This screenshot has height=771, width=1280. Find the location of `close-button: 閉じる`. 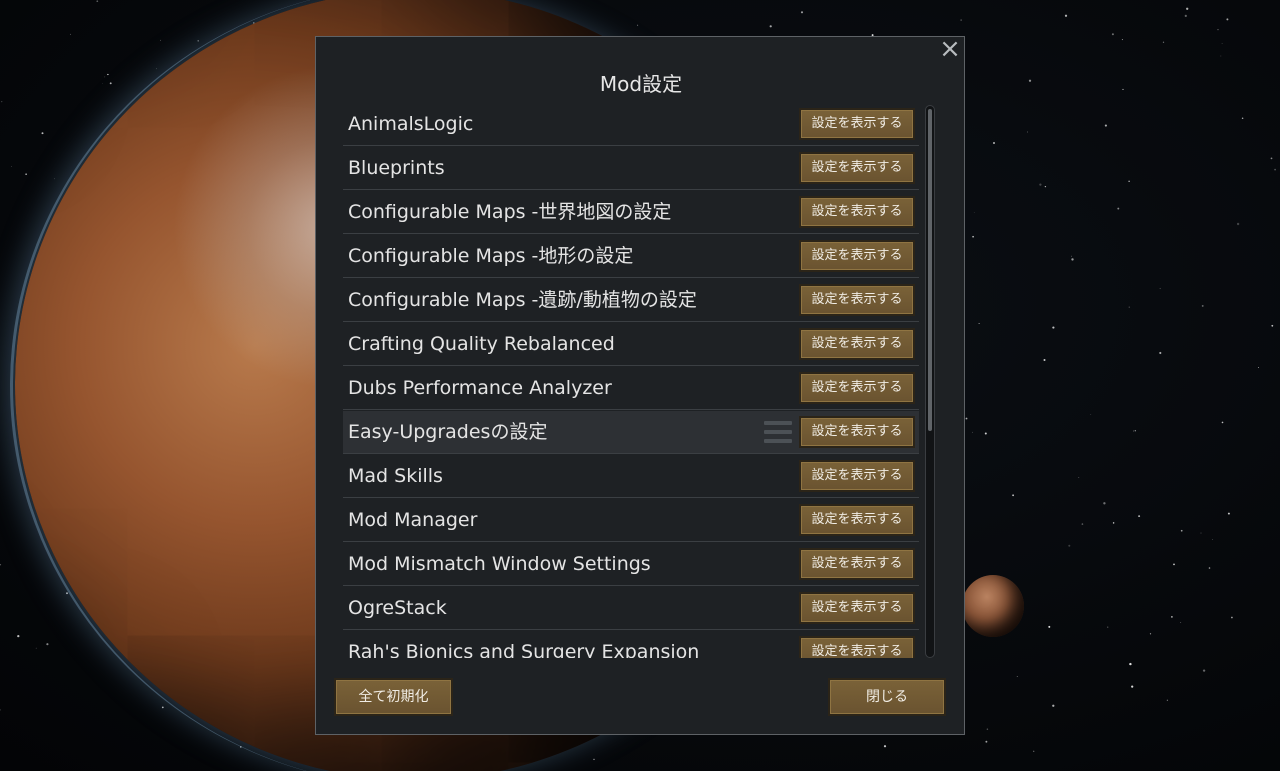

close-button: 閉じる is located at coordinates (887, 697).